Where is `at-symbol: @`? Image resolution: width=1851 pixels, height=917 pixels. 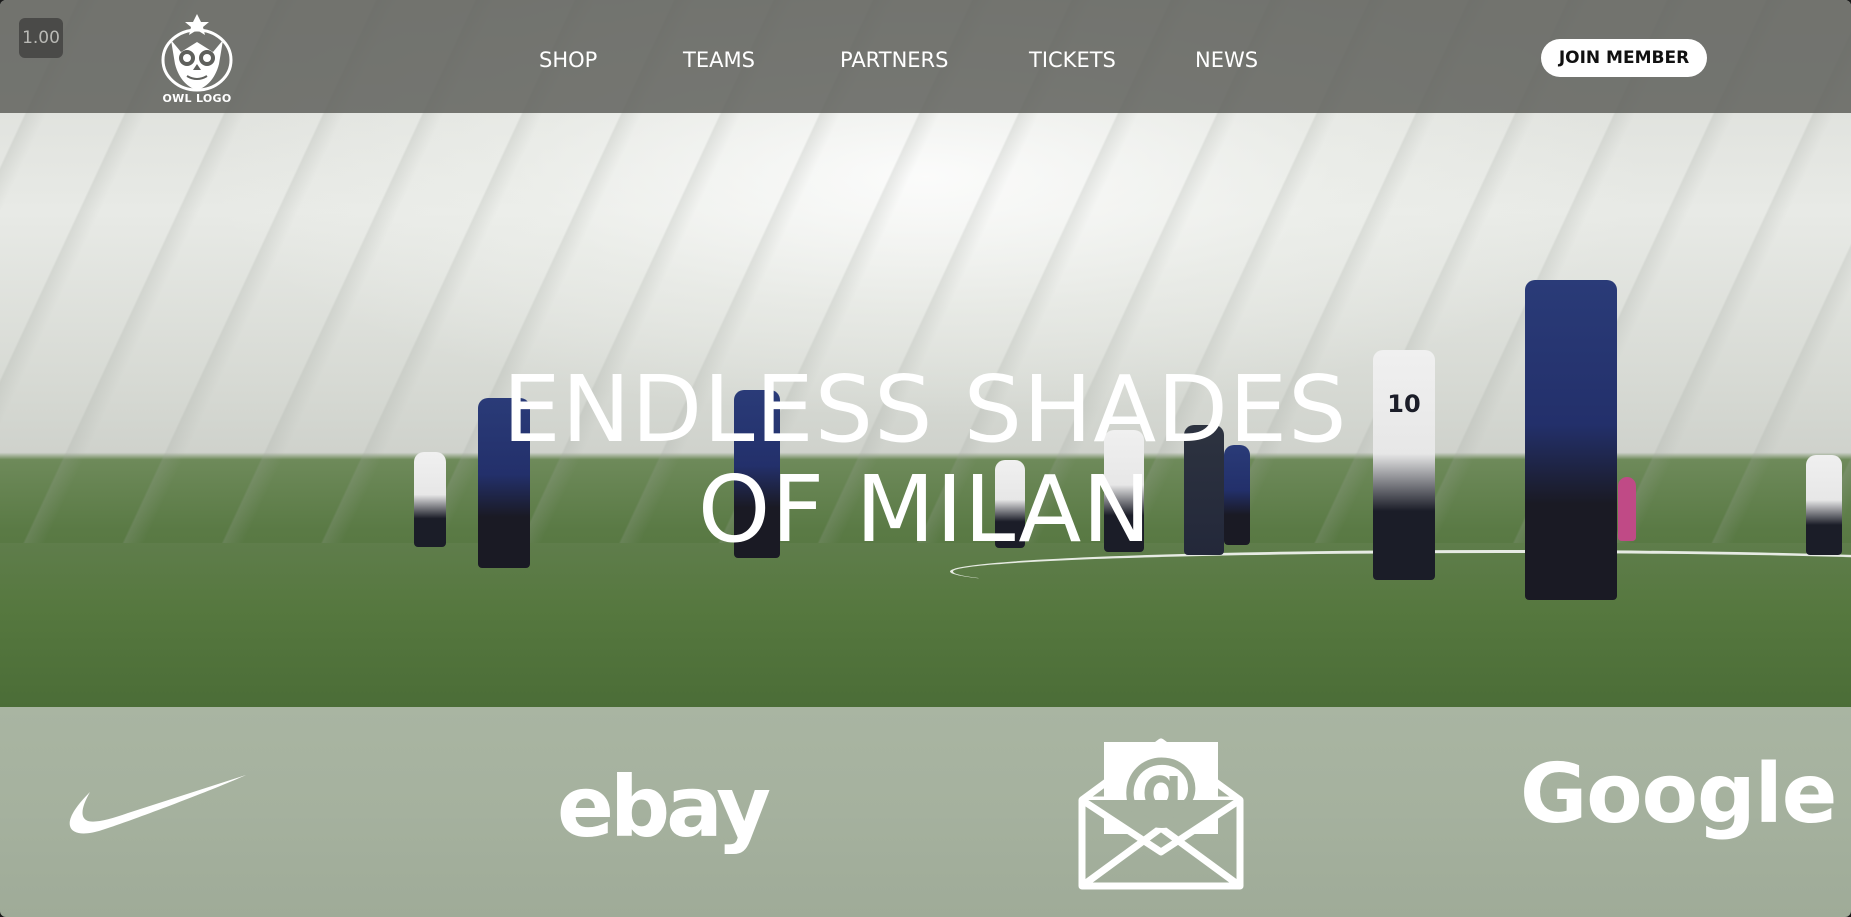 at-symbol: @ is located at coordinates (1161, 786).